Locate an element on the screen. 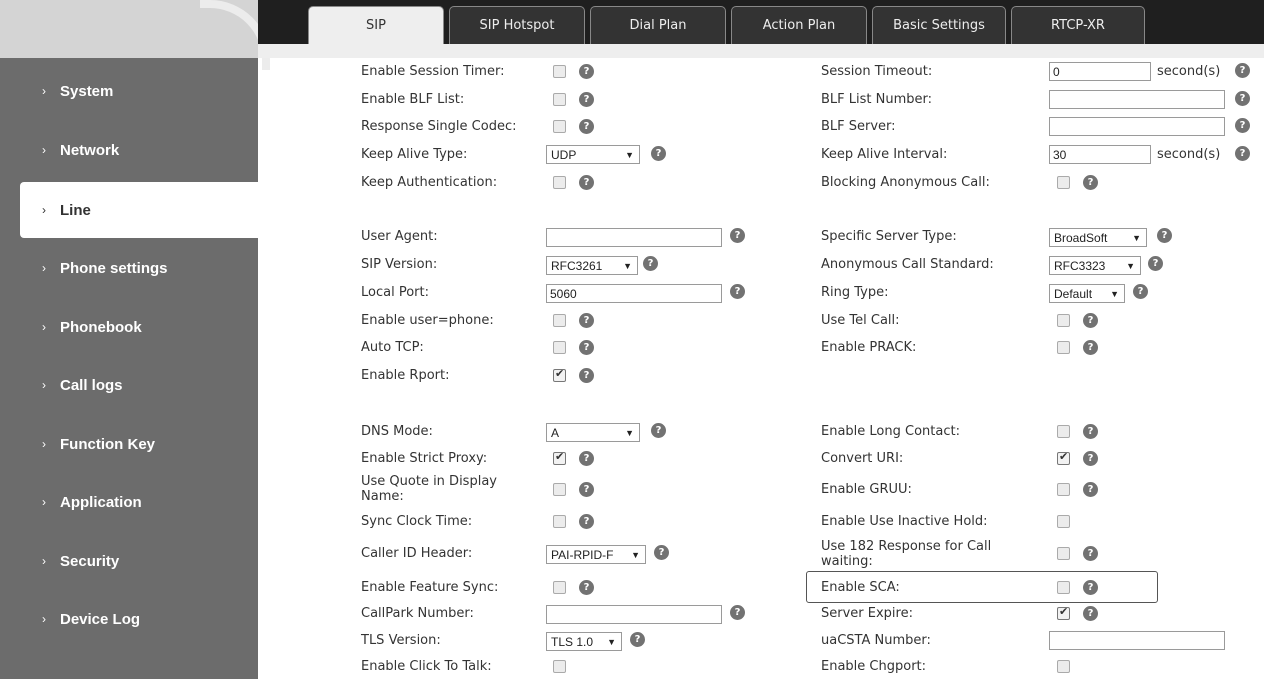  nav-item-phone-settings: › Phone settings is located at coordinates (139, 268).